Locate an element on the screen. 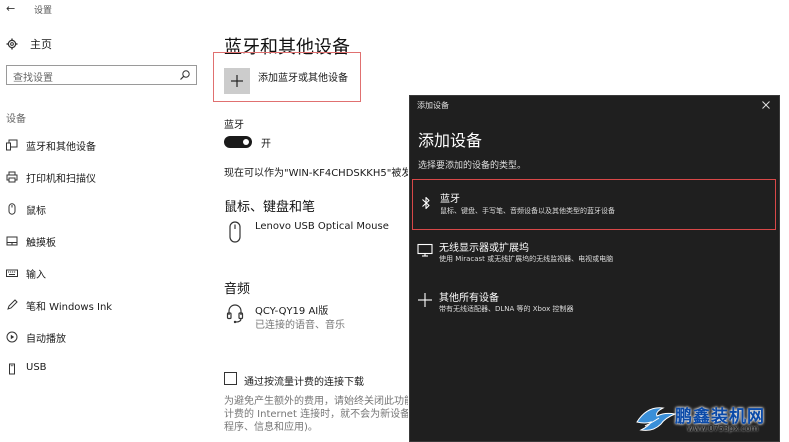 Image resolution: width=789 pixels, height=442 pixels. dialog-title: 添加设备 is located at coordinates (433, 105).